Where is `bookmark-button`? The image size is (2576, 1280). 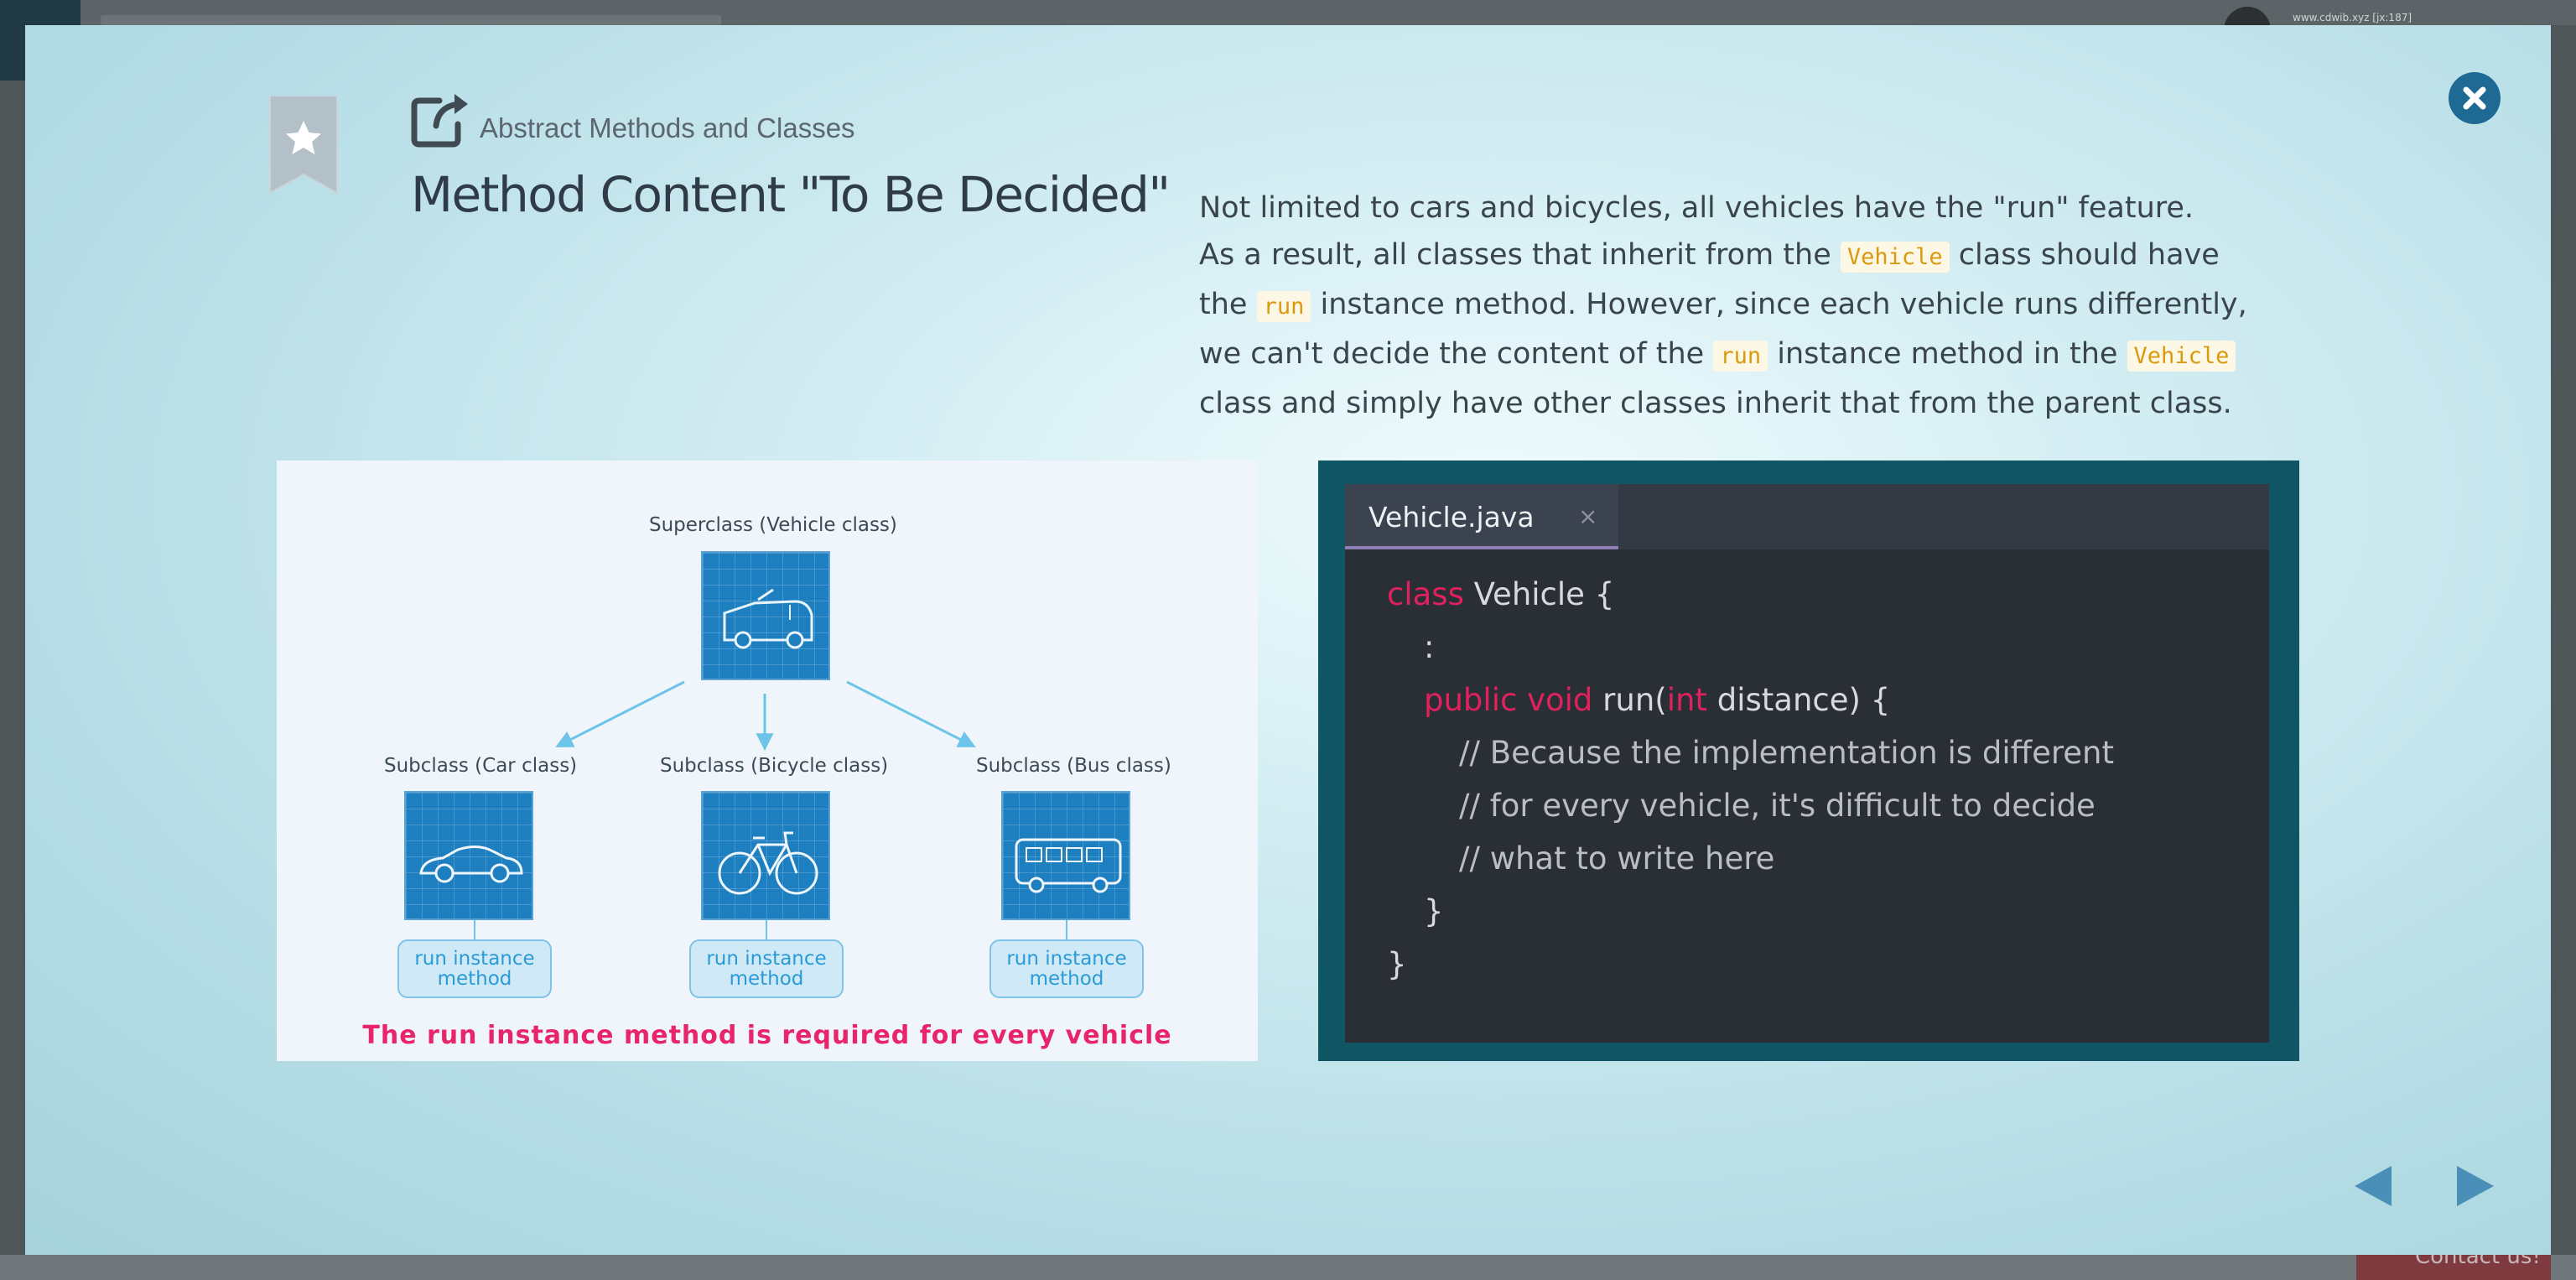
bookmark-button is located at coordinates (303, 145).